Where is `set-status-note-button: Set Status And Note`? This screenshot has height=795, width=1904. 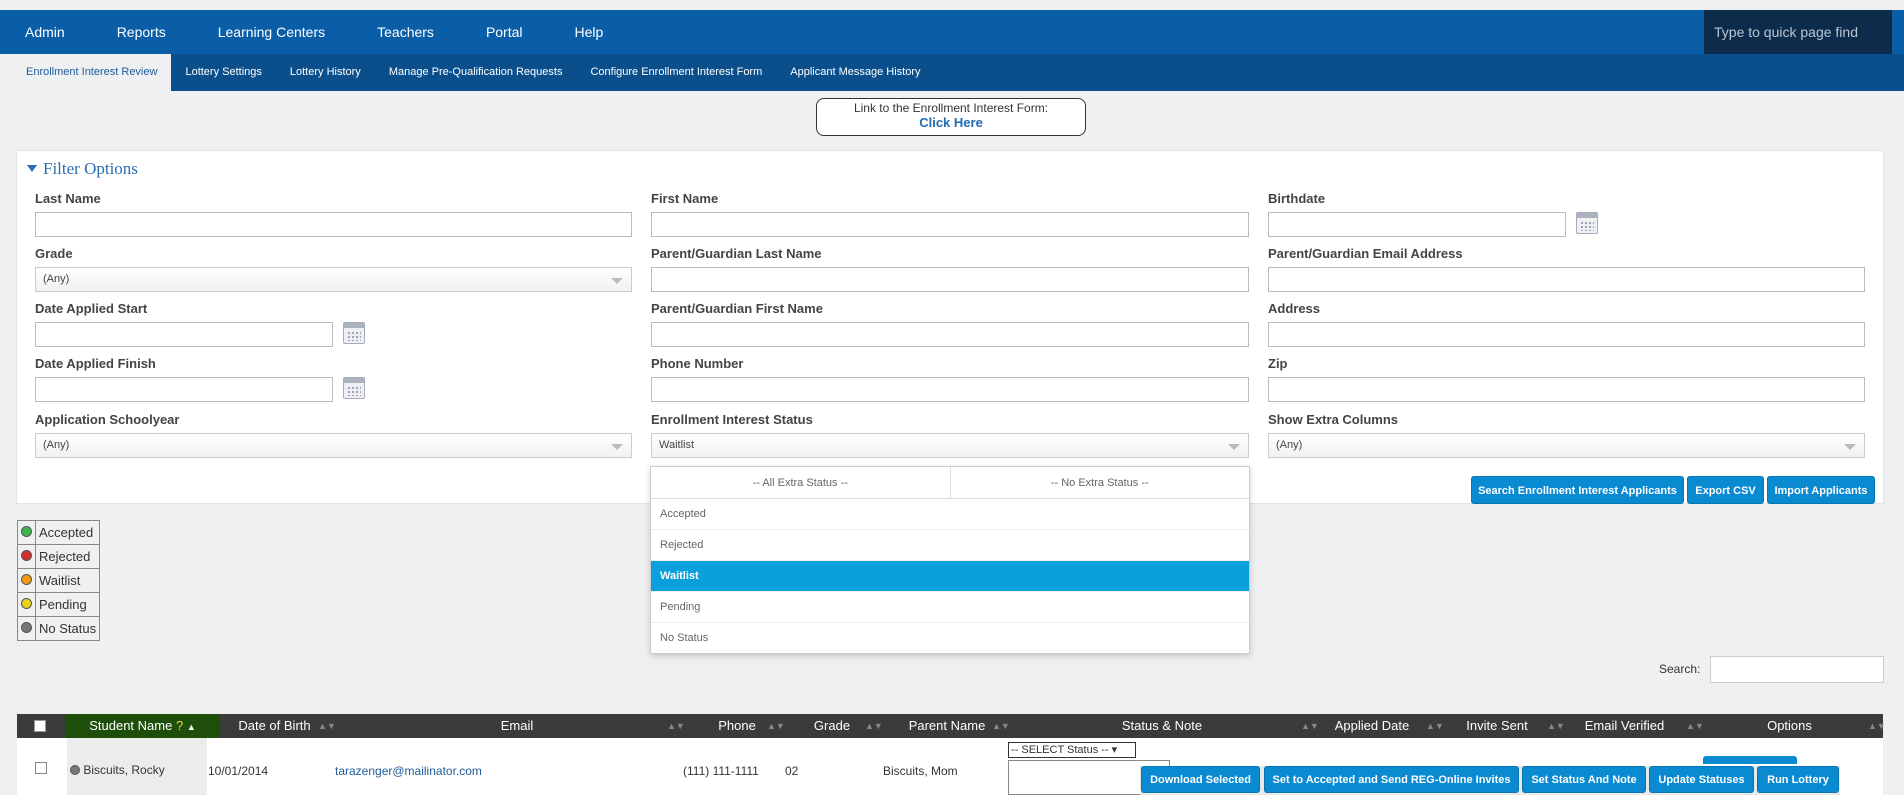
set-status-note-button: Set Status And Note is located at coordinates (1584, 779).